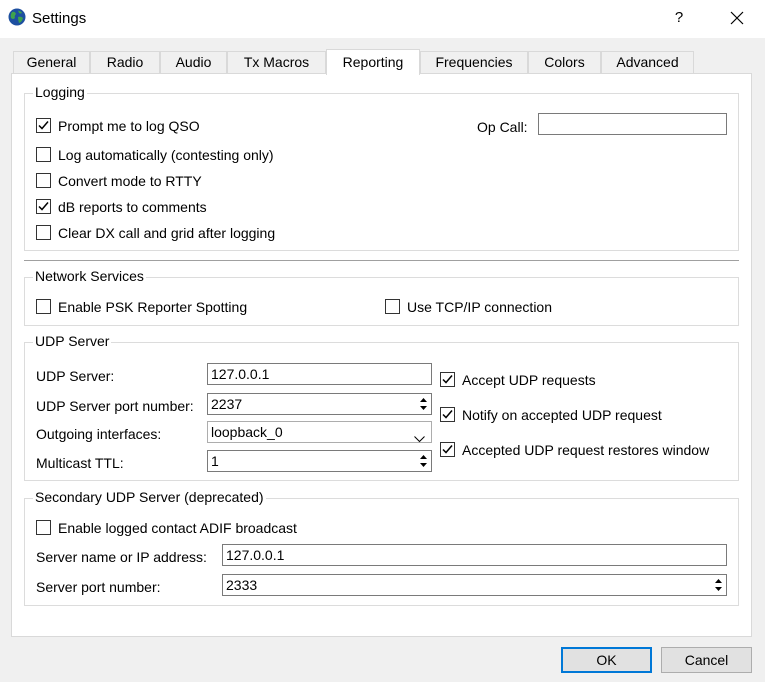 This screenshot has width=765, height=682. I want to click on checkbox-label: Use TCP/IP connection, so click(480, 307).